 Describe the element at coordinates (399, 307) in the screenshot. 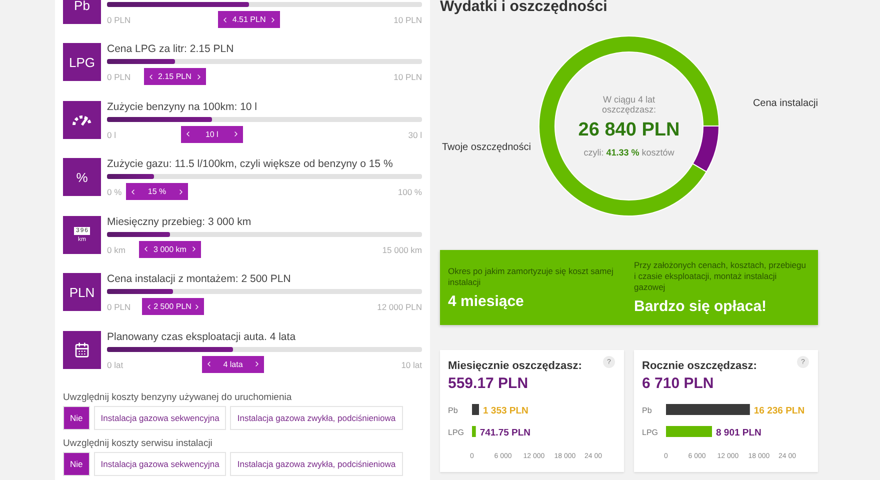

I see `max-label: 12 000 PLN` at that location.